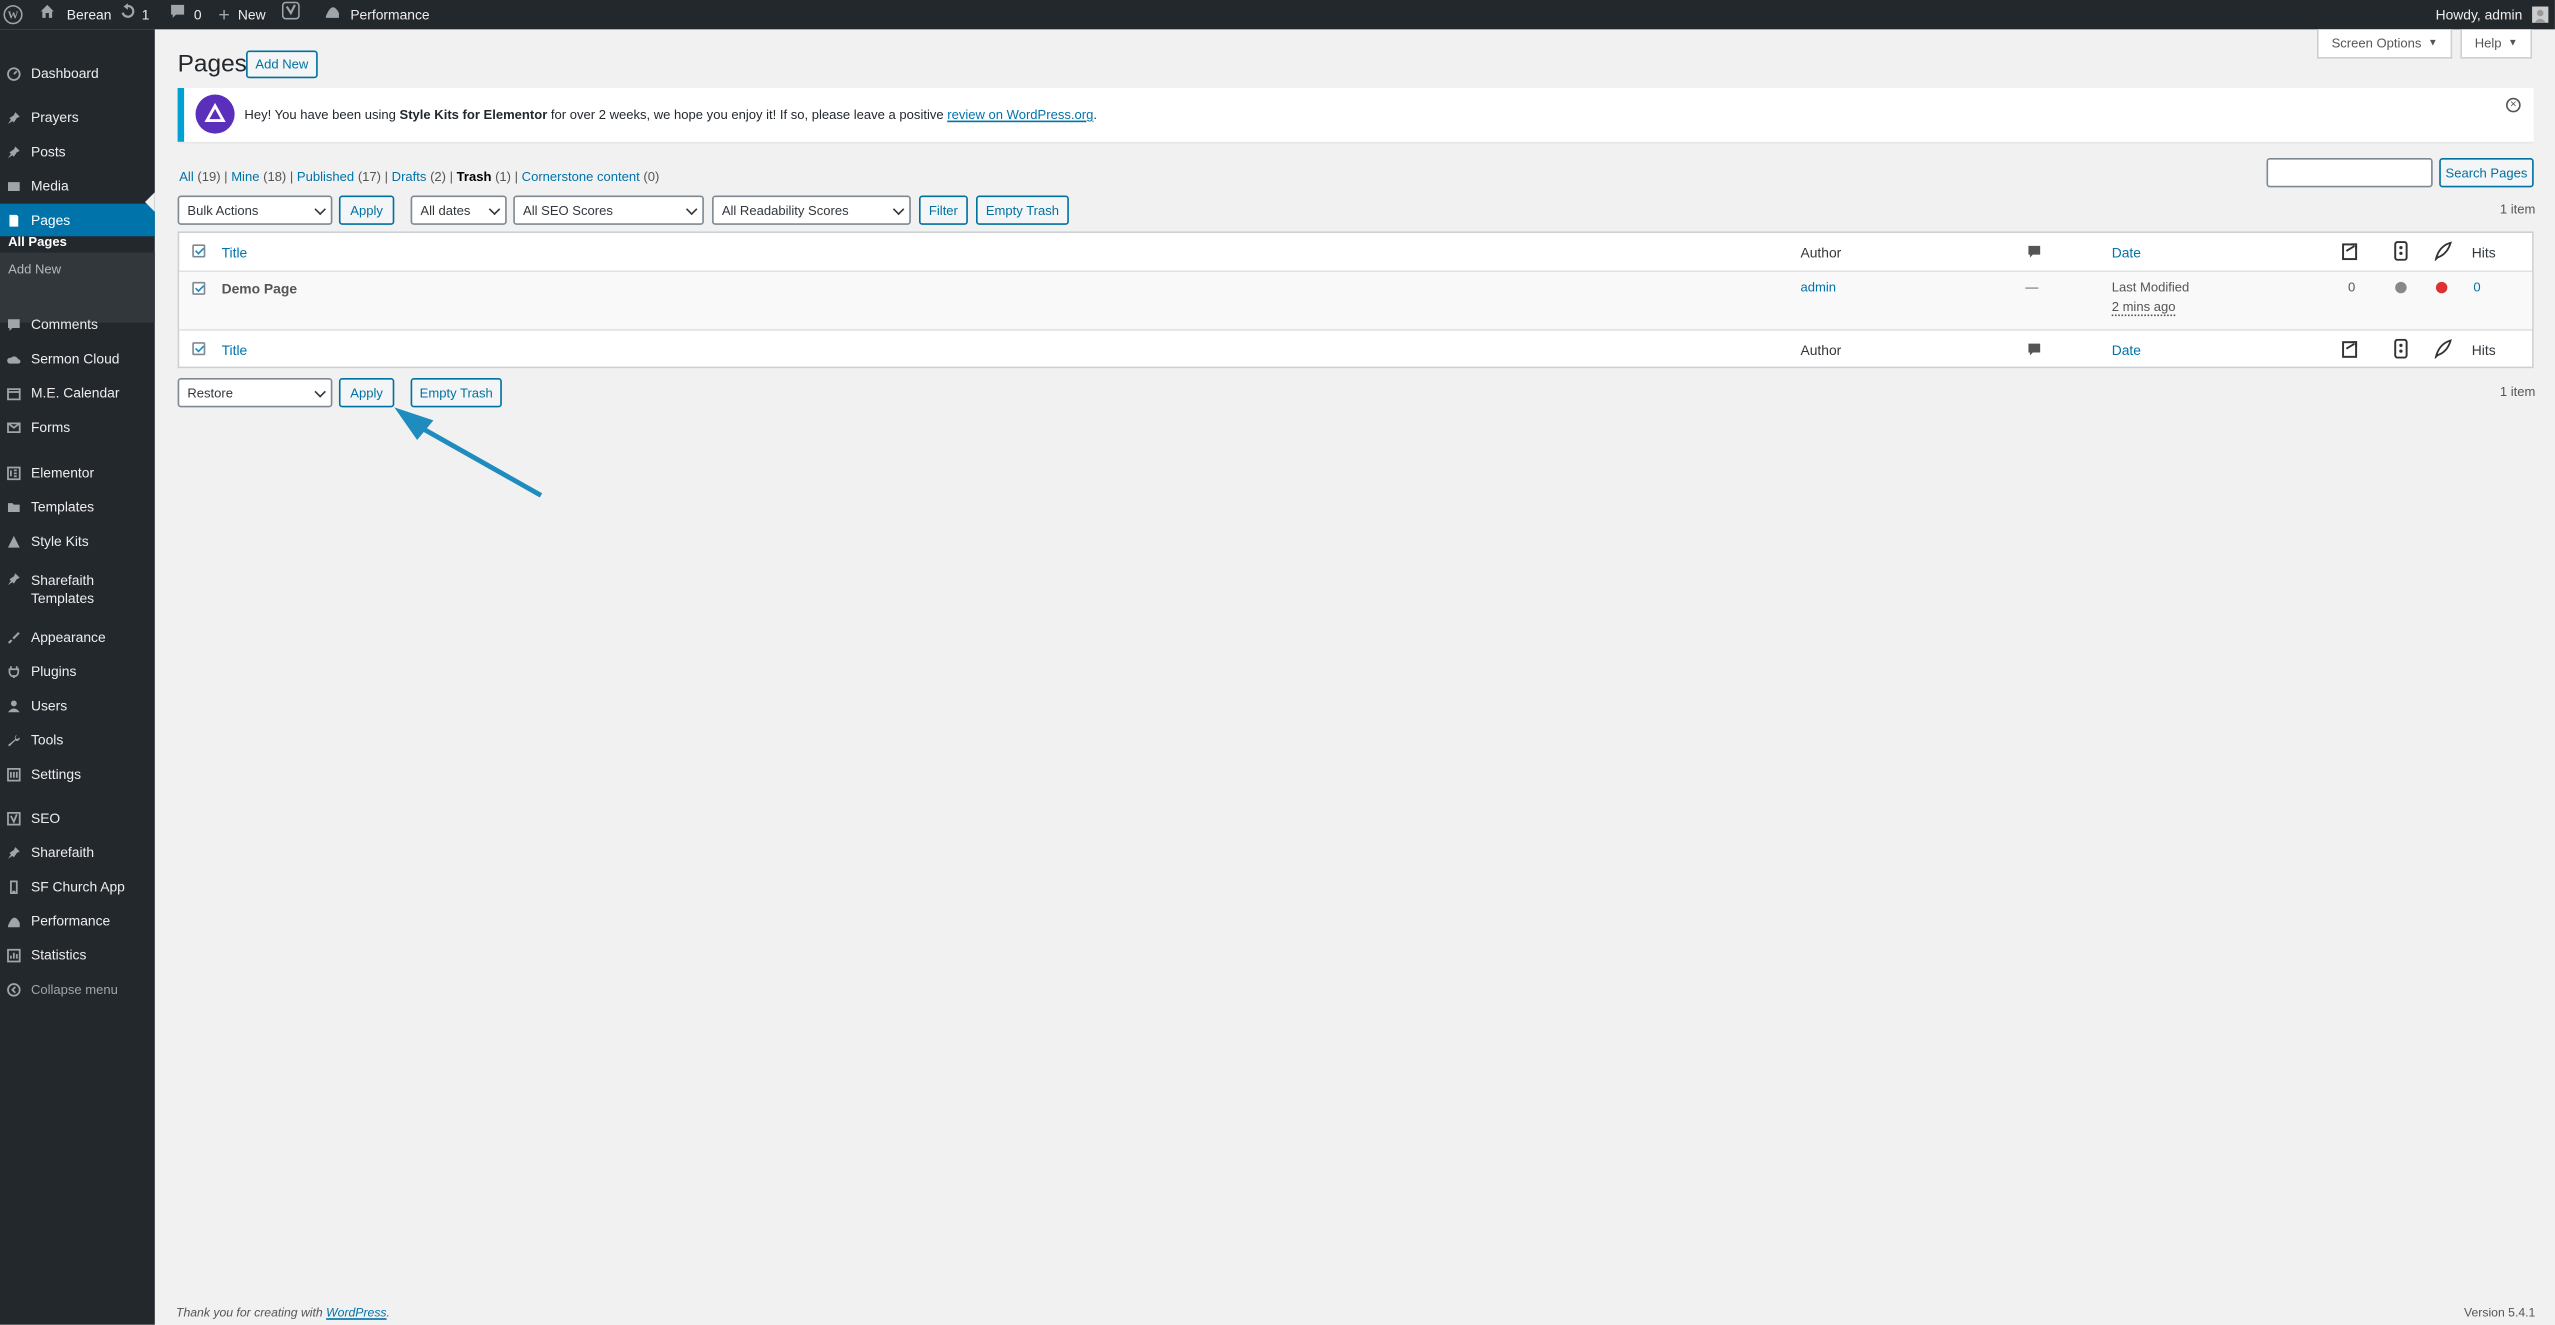  I want to click on sidebar-item-comments: Comments, so click(77, 324).